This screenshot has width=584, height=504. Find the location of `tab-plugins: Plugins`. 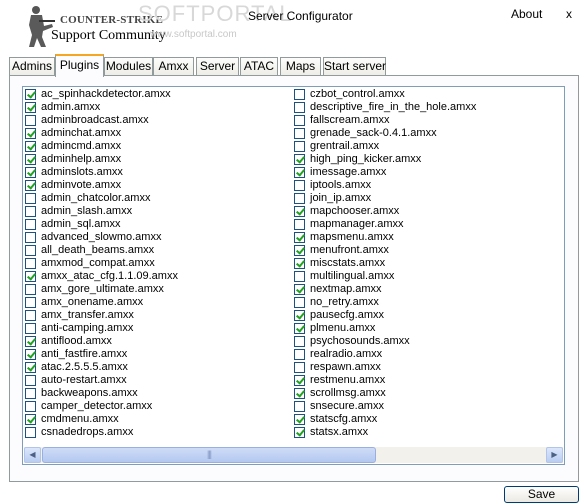

tab-plugins: Plugins is located at coordinates (79, 65).